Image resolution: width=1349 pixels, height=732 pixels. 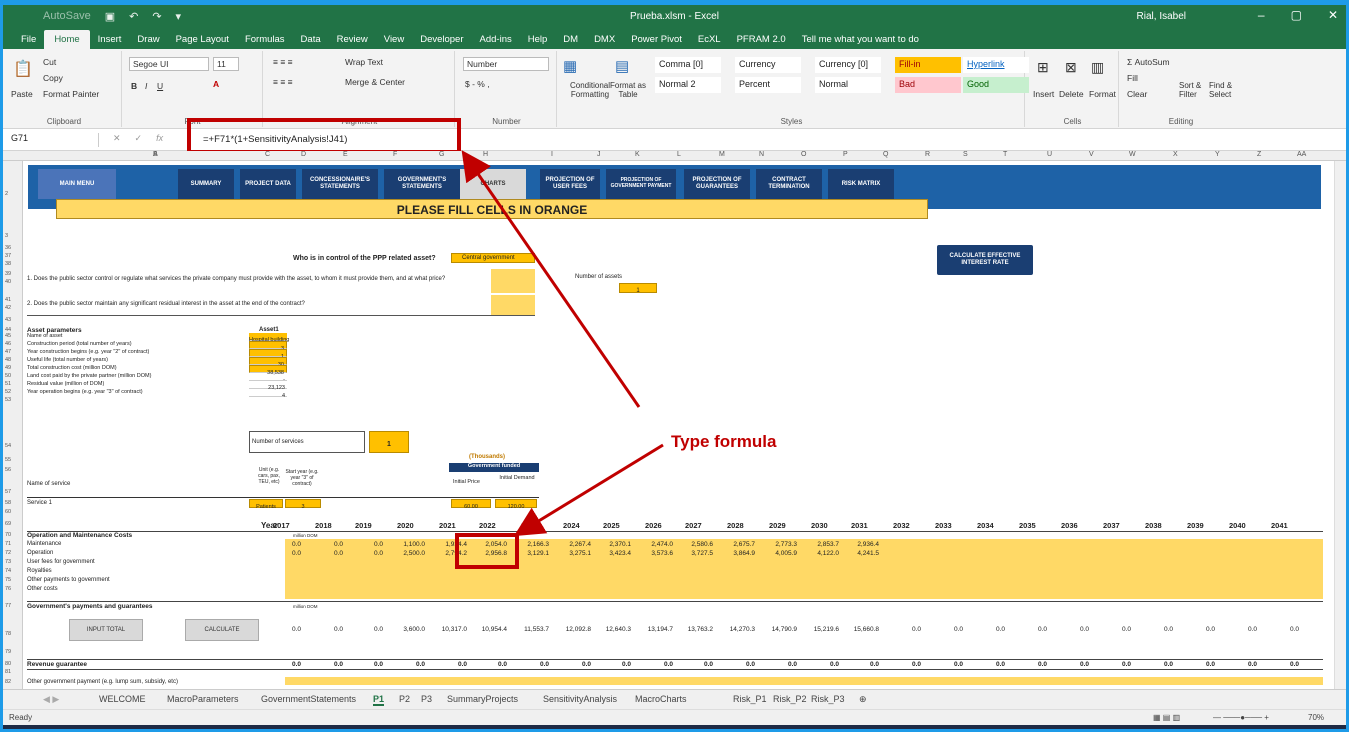 What do you see at coordinates (996, 65) in the screenshot?
I see `cell-style-hyperlink: Hyperlink` at bounding box center [996, 65].